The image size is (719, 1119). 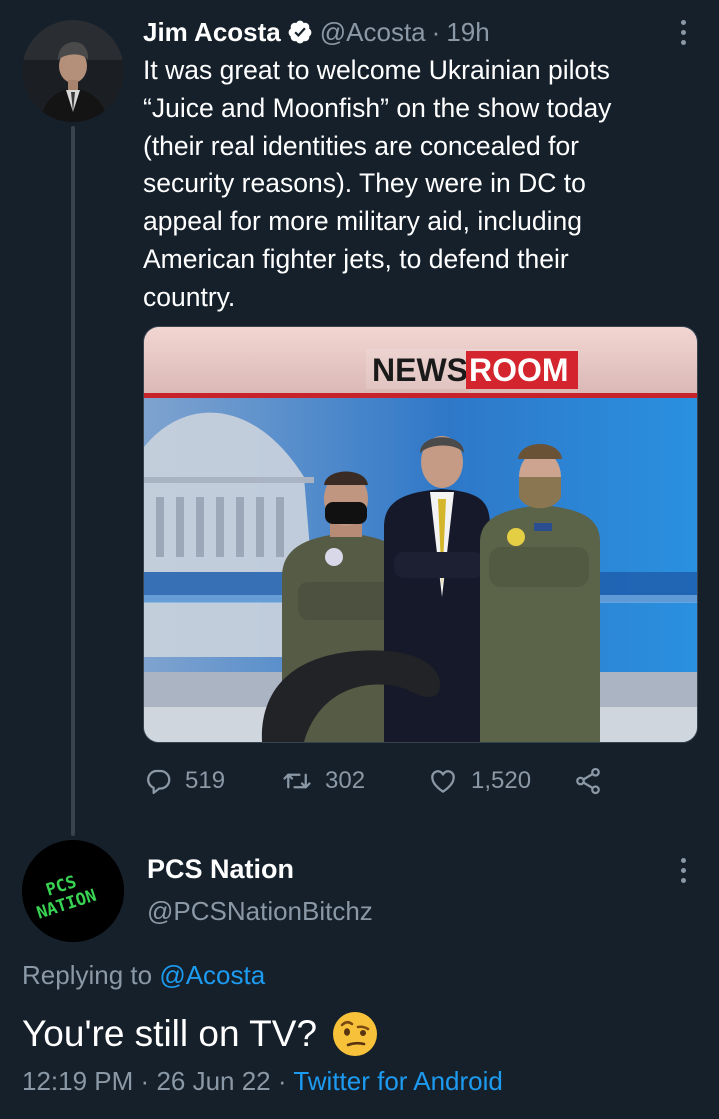 What do you see at coordinates (77, 1081) in the screenshot?
I see `reply-time: 12:19 PM` at bounding box center [77, 1081].